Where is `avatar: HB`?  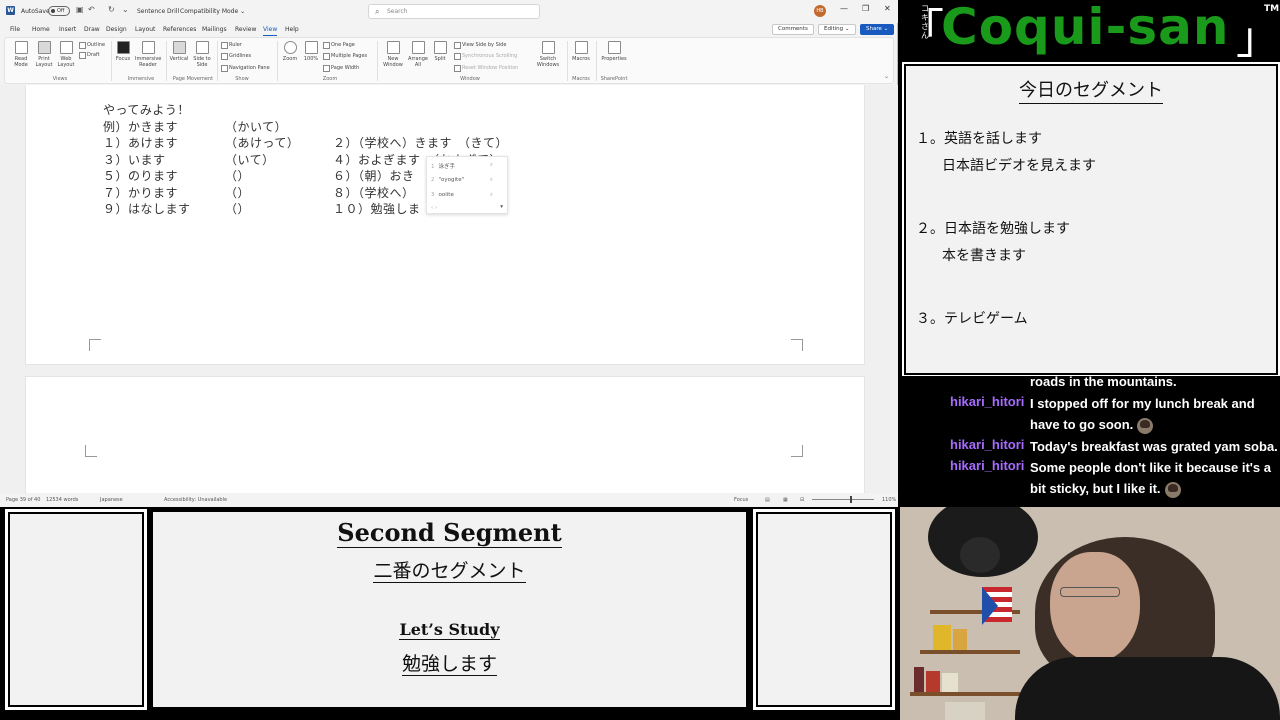
avatar: HB is located at coordinates (820, 11).